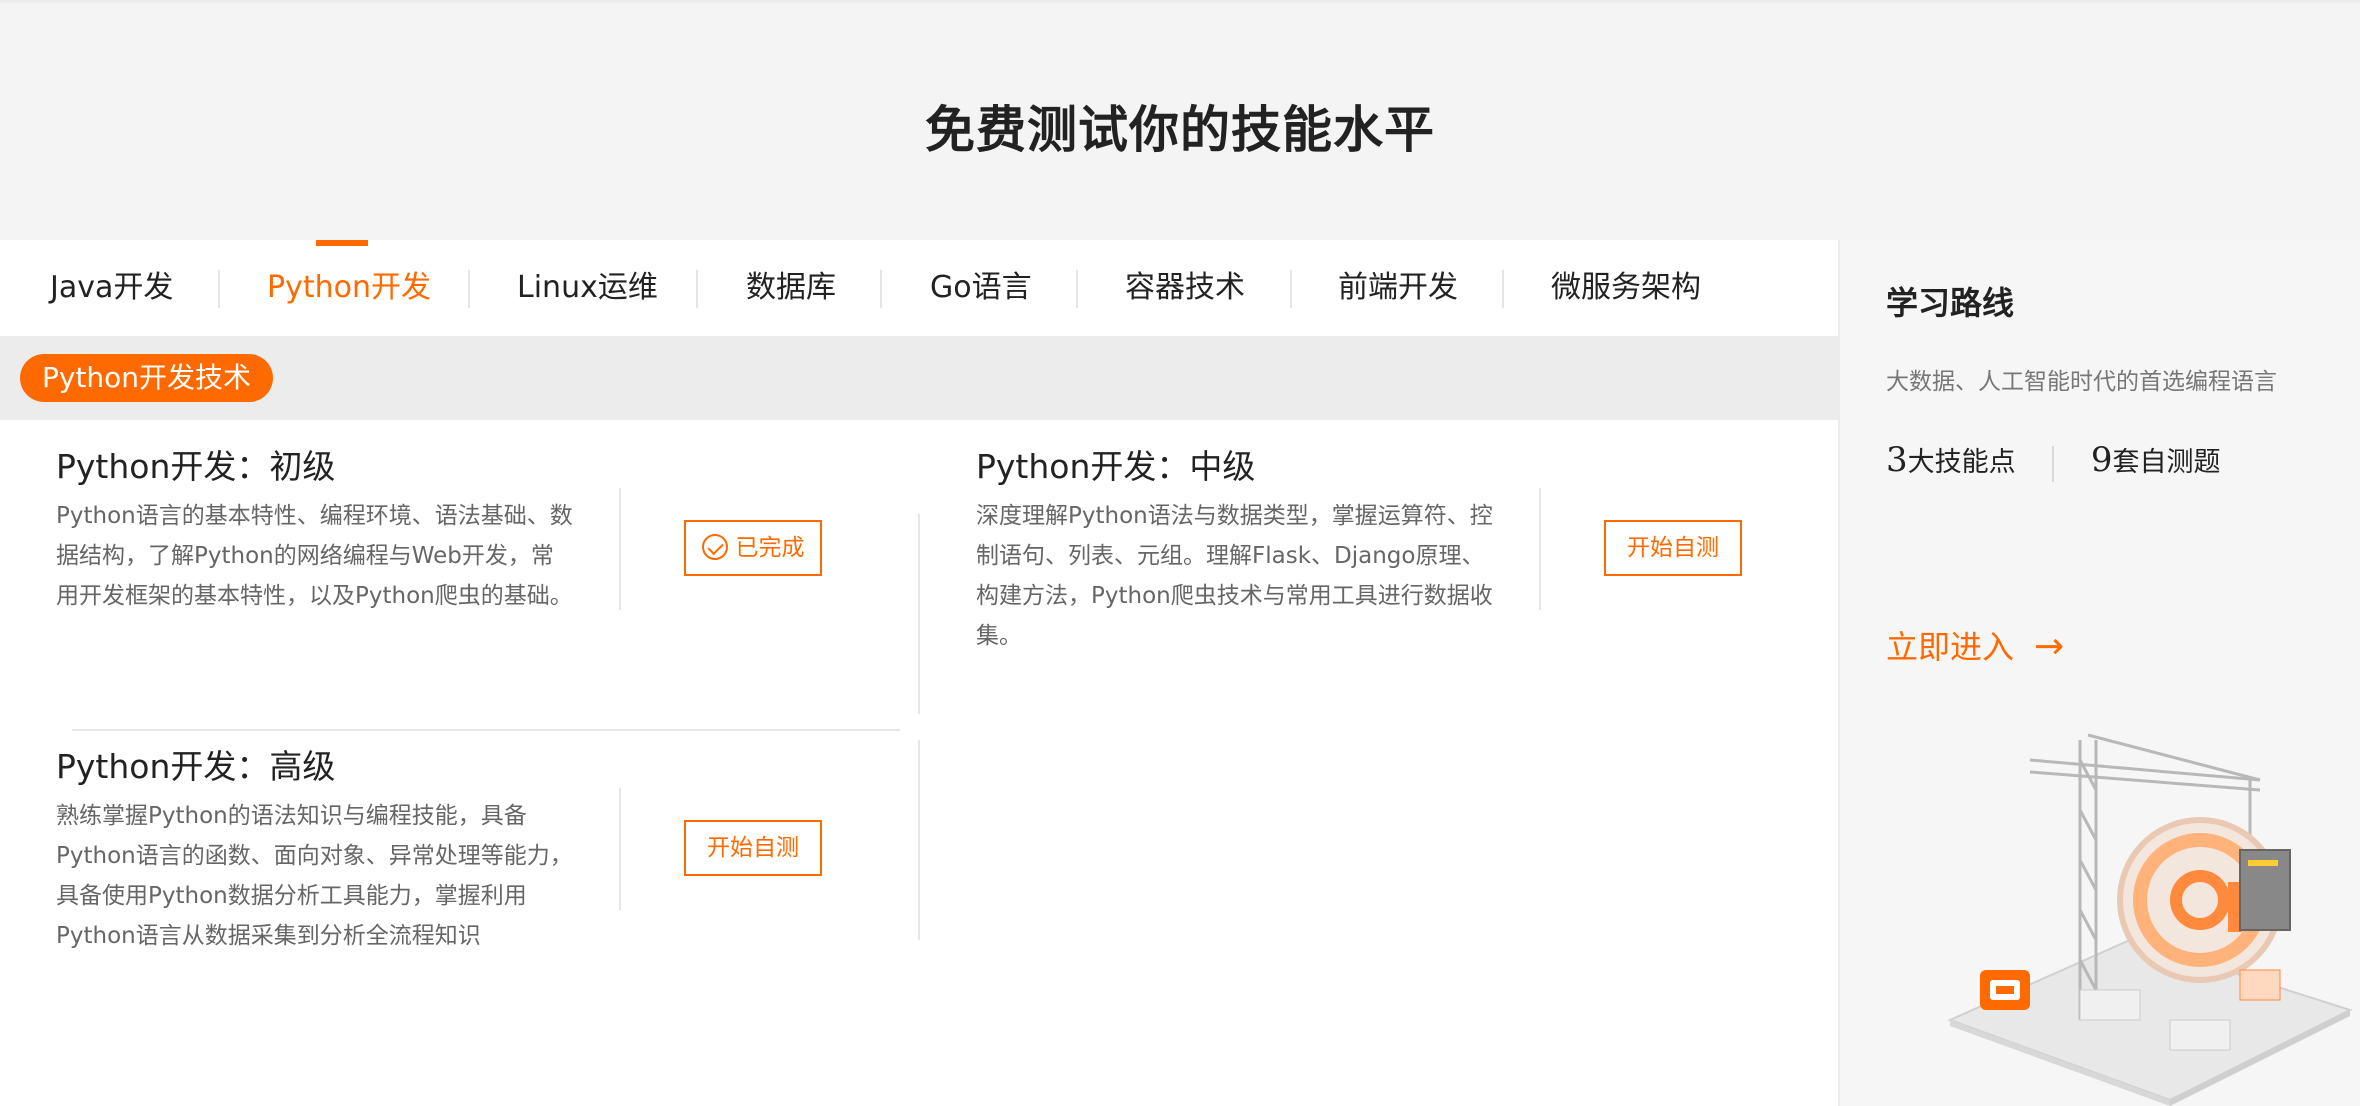 The width and height of the screenshot is (2360, 1106). Describe the element at coordinates (1626, 288) in the screenshot. I see `tab-microservice: 微服务架构` at that location.